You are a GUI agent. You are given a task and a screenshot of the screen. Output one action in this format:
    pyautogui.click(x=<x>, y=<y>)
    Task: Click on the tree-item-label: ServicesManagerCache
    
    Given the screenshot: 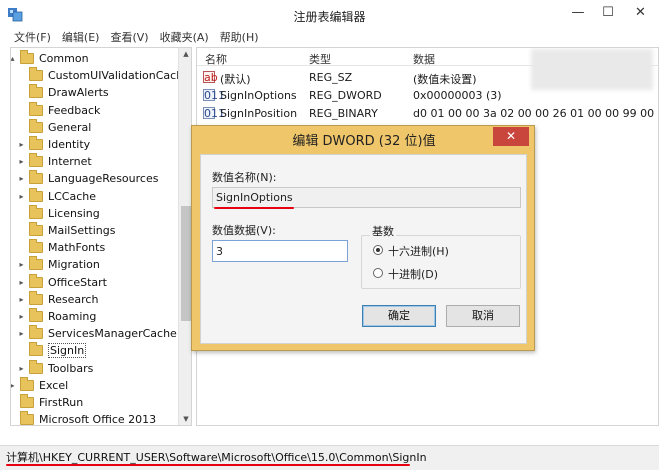 What is the action you would take?
    pyautogui.click(x=112, y=334)
    